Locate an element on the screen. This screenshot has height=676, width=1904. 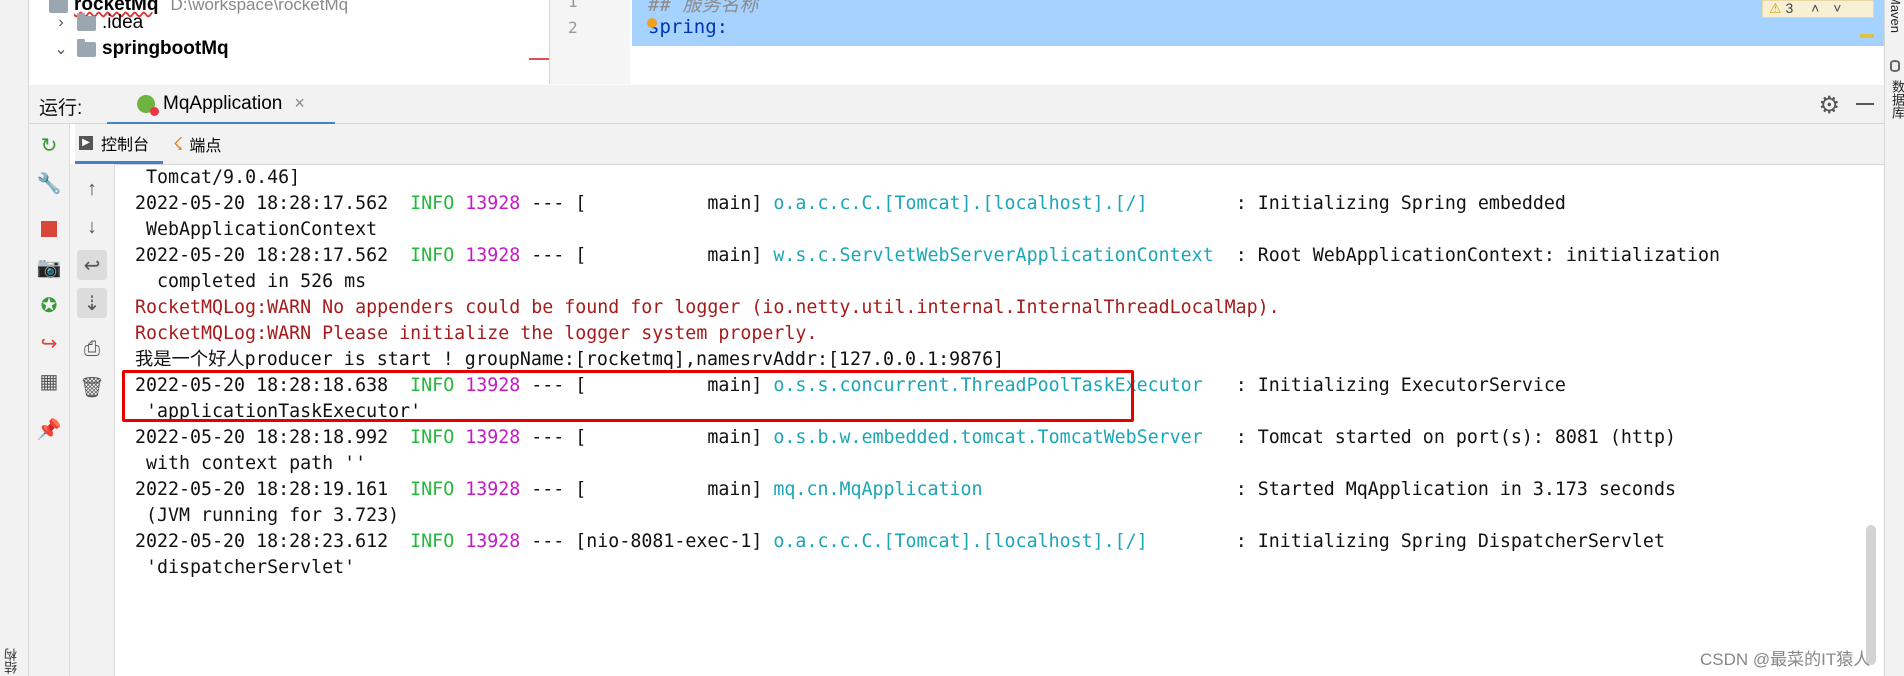
code-line-2: spring: is located at coordinates (688, 27).